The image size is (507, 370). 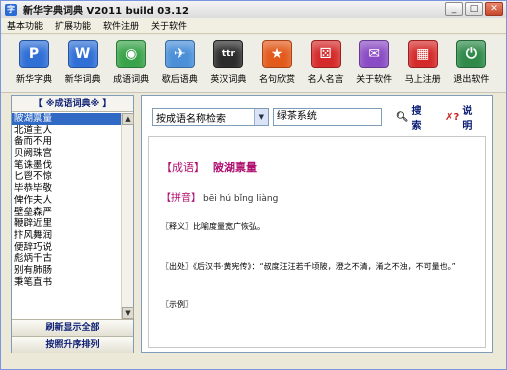 What do you see at coordinates (452, 117) in the screenshot?
I see `help-icon: ✗?` at bounding box center [452, 117].